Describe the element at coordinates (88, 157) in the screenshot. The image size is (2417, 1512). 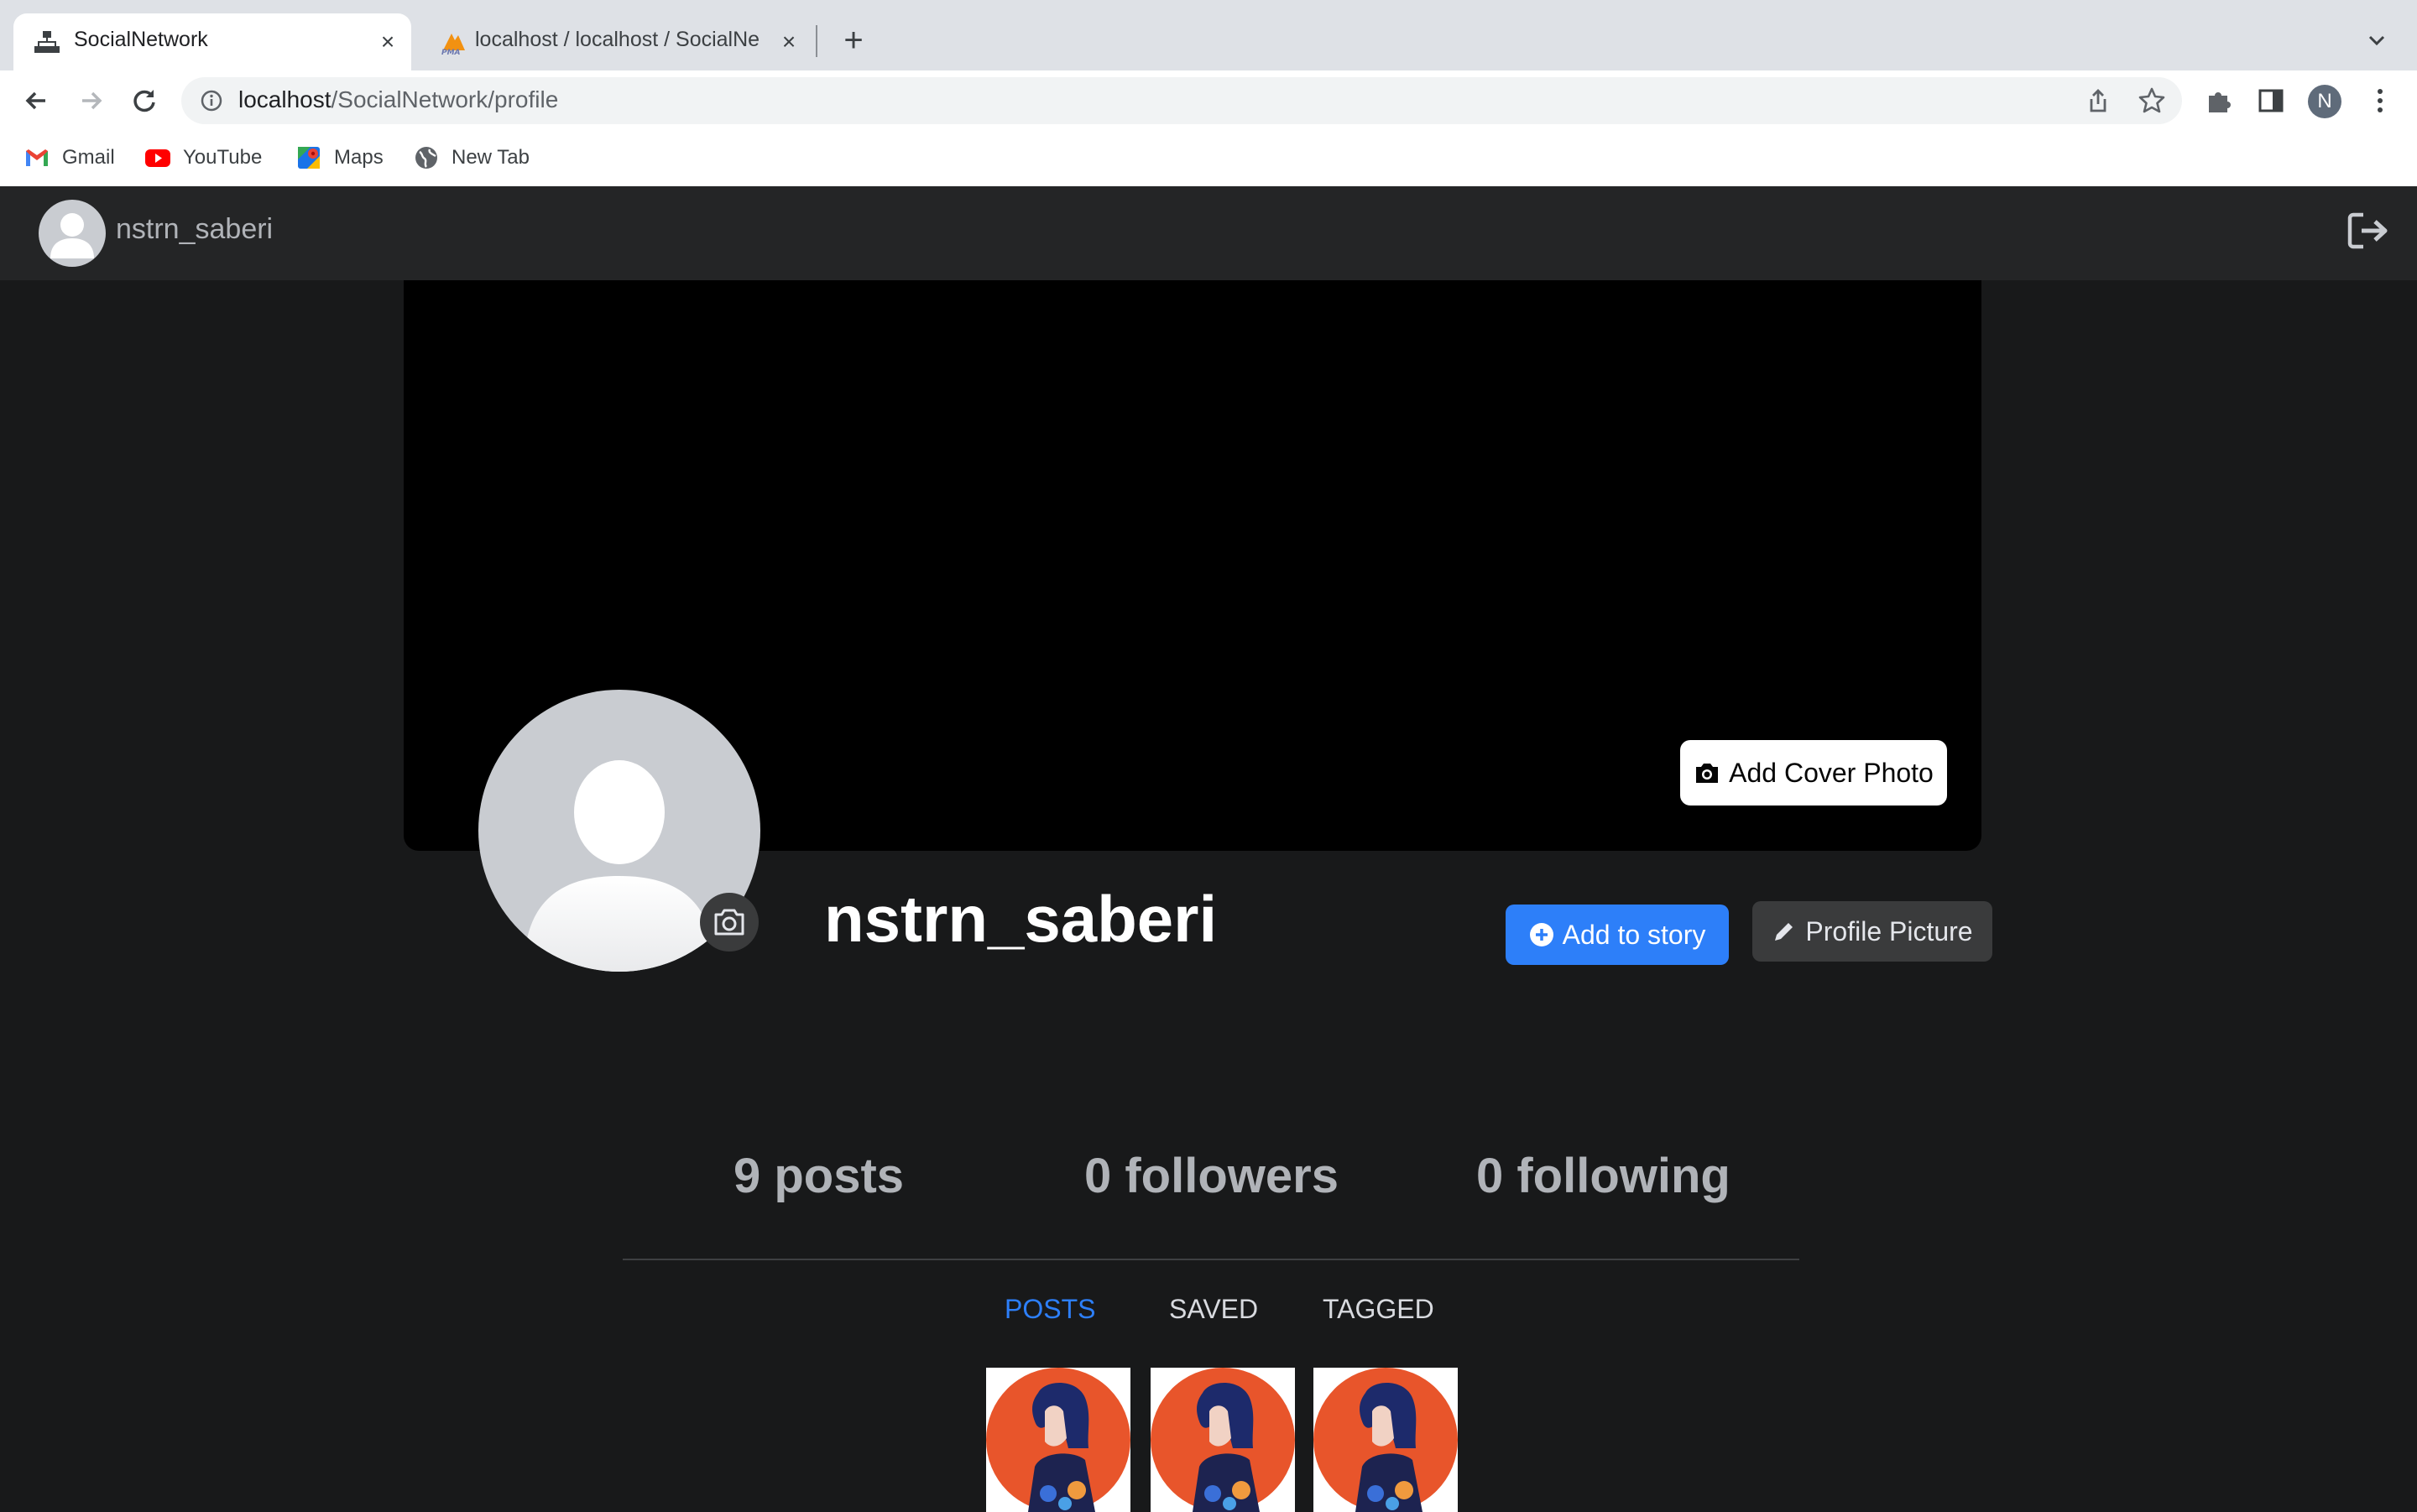
I see `bookmark-label: Gmail` at that location.